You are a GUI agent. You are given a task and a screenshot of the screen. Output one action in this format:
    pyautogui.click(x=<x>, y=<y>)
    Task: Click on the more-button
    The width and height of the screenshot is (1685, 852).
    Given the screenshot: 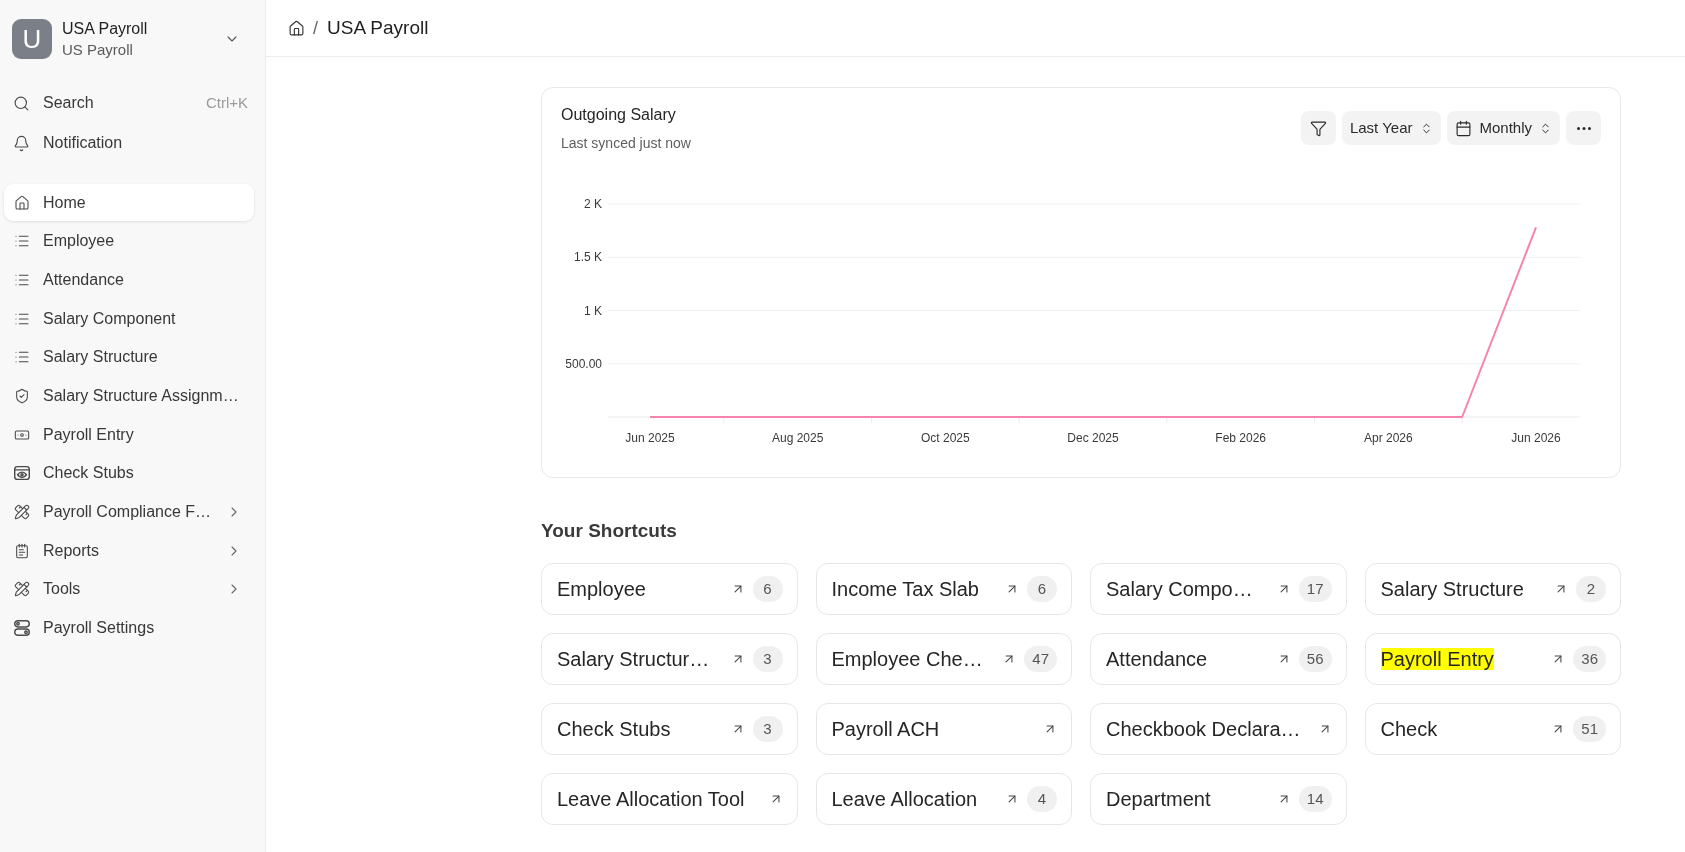 What is the action you would take?
    pyautogui.click(x=1583, y=128)
    